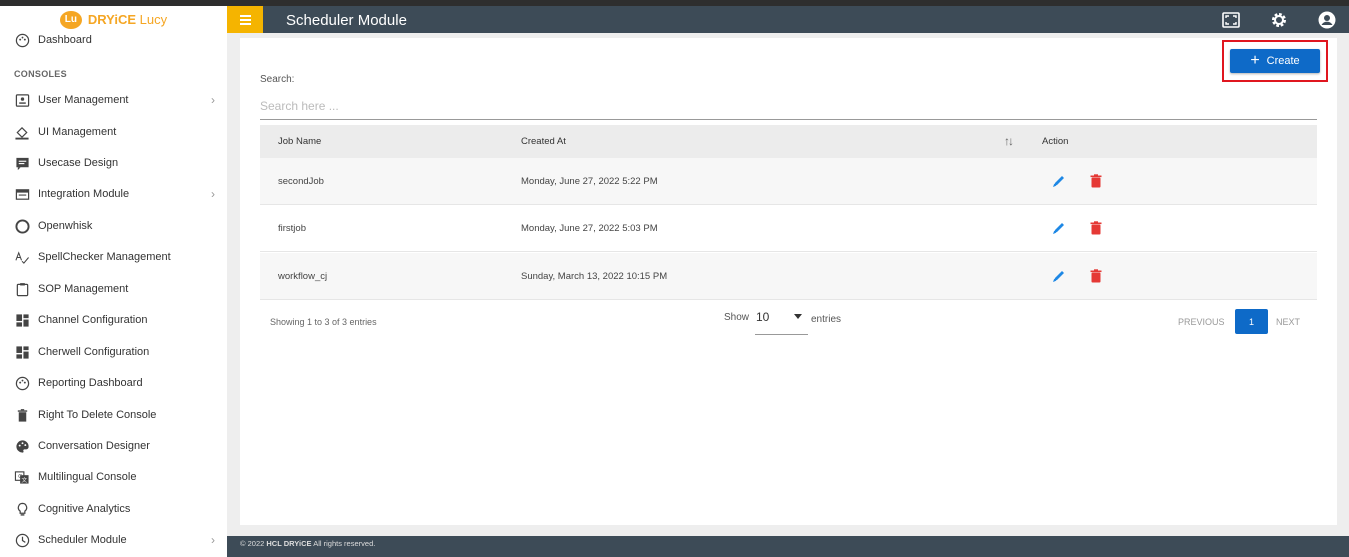  Describe the element at coordinates (1201, 322) in the screenshot. I see `previous-page-button: PREVIOUS` at that location.